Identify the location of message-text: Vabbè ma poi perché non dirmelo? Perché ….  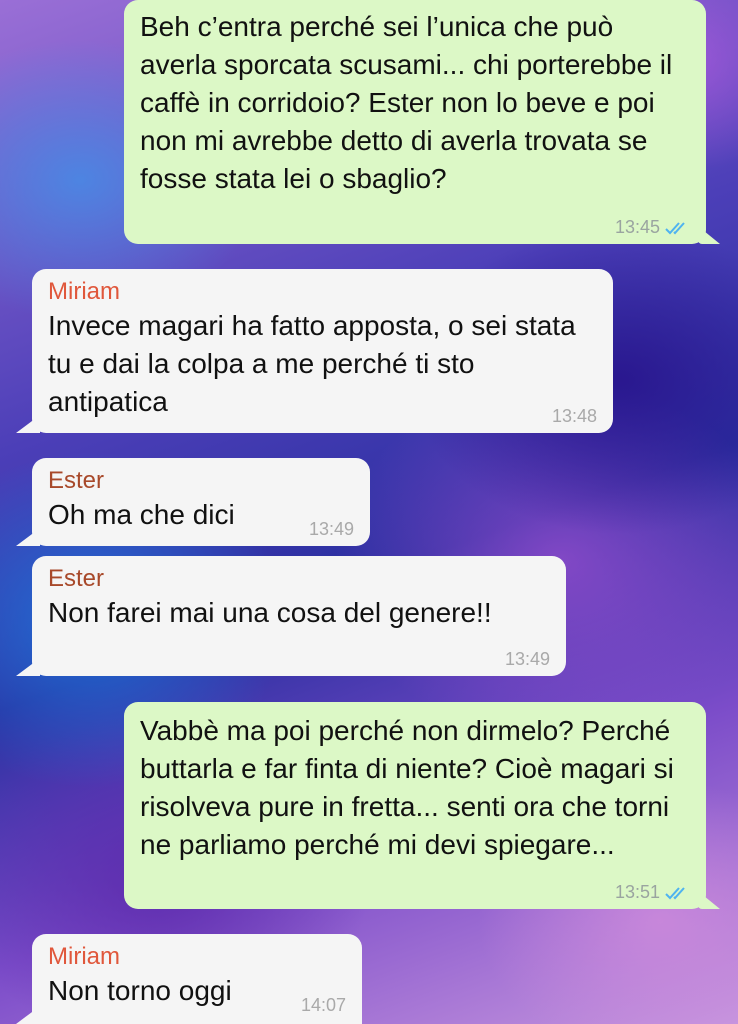
(411, 787).